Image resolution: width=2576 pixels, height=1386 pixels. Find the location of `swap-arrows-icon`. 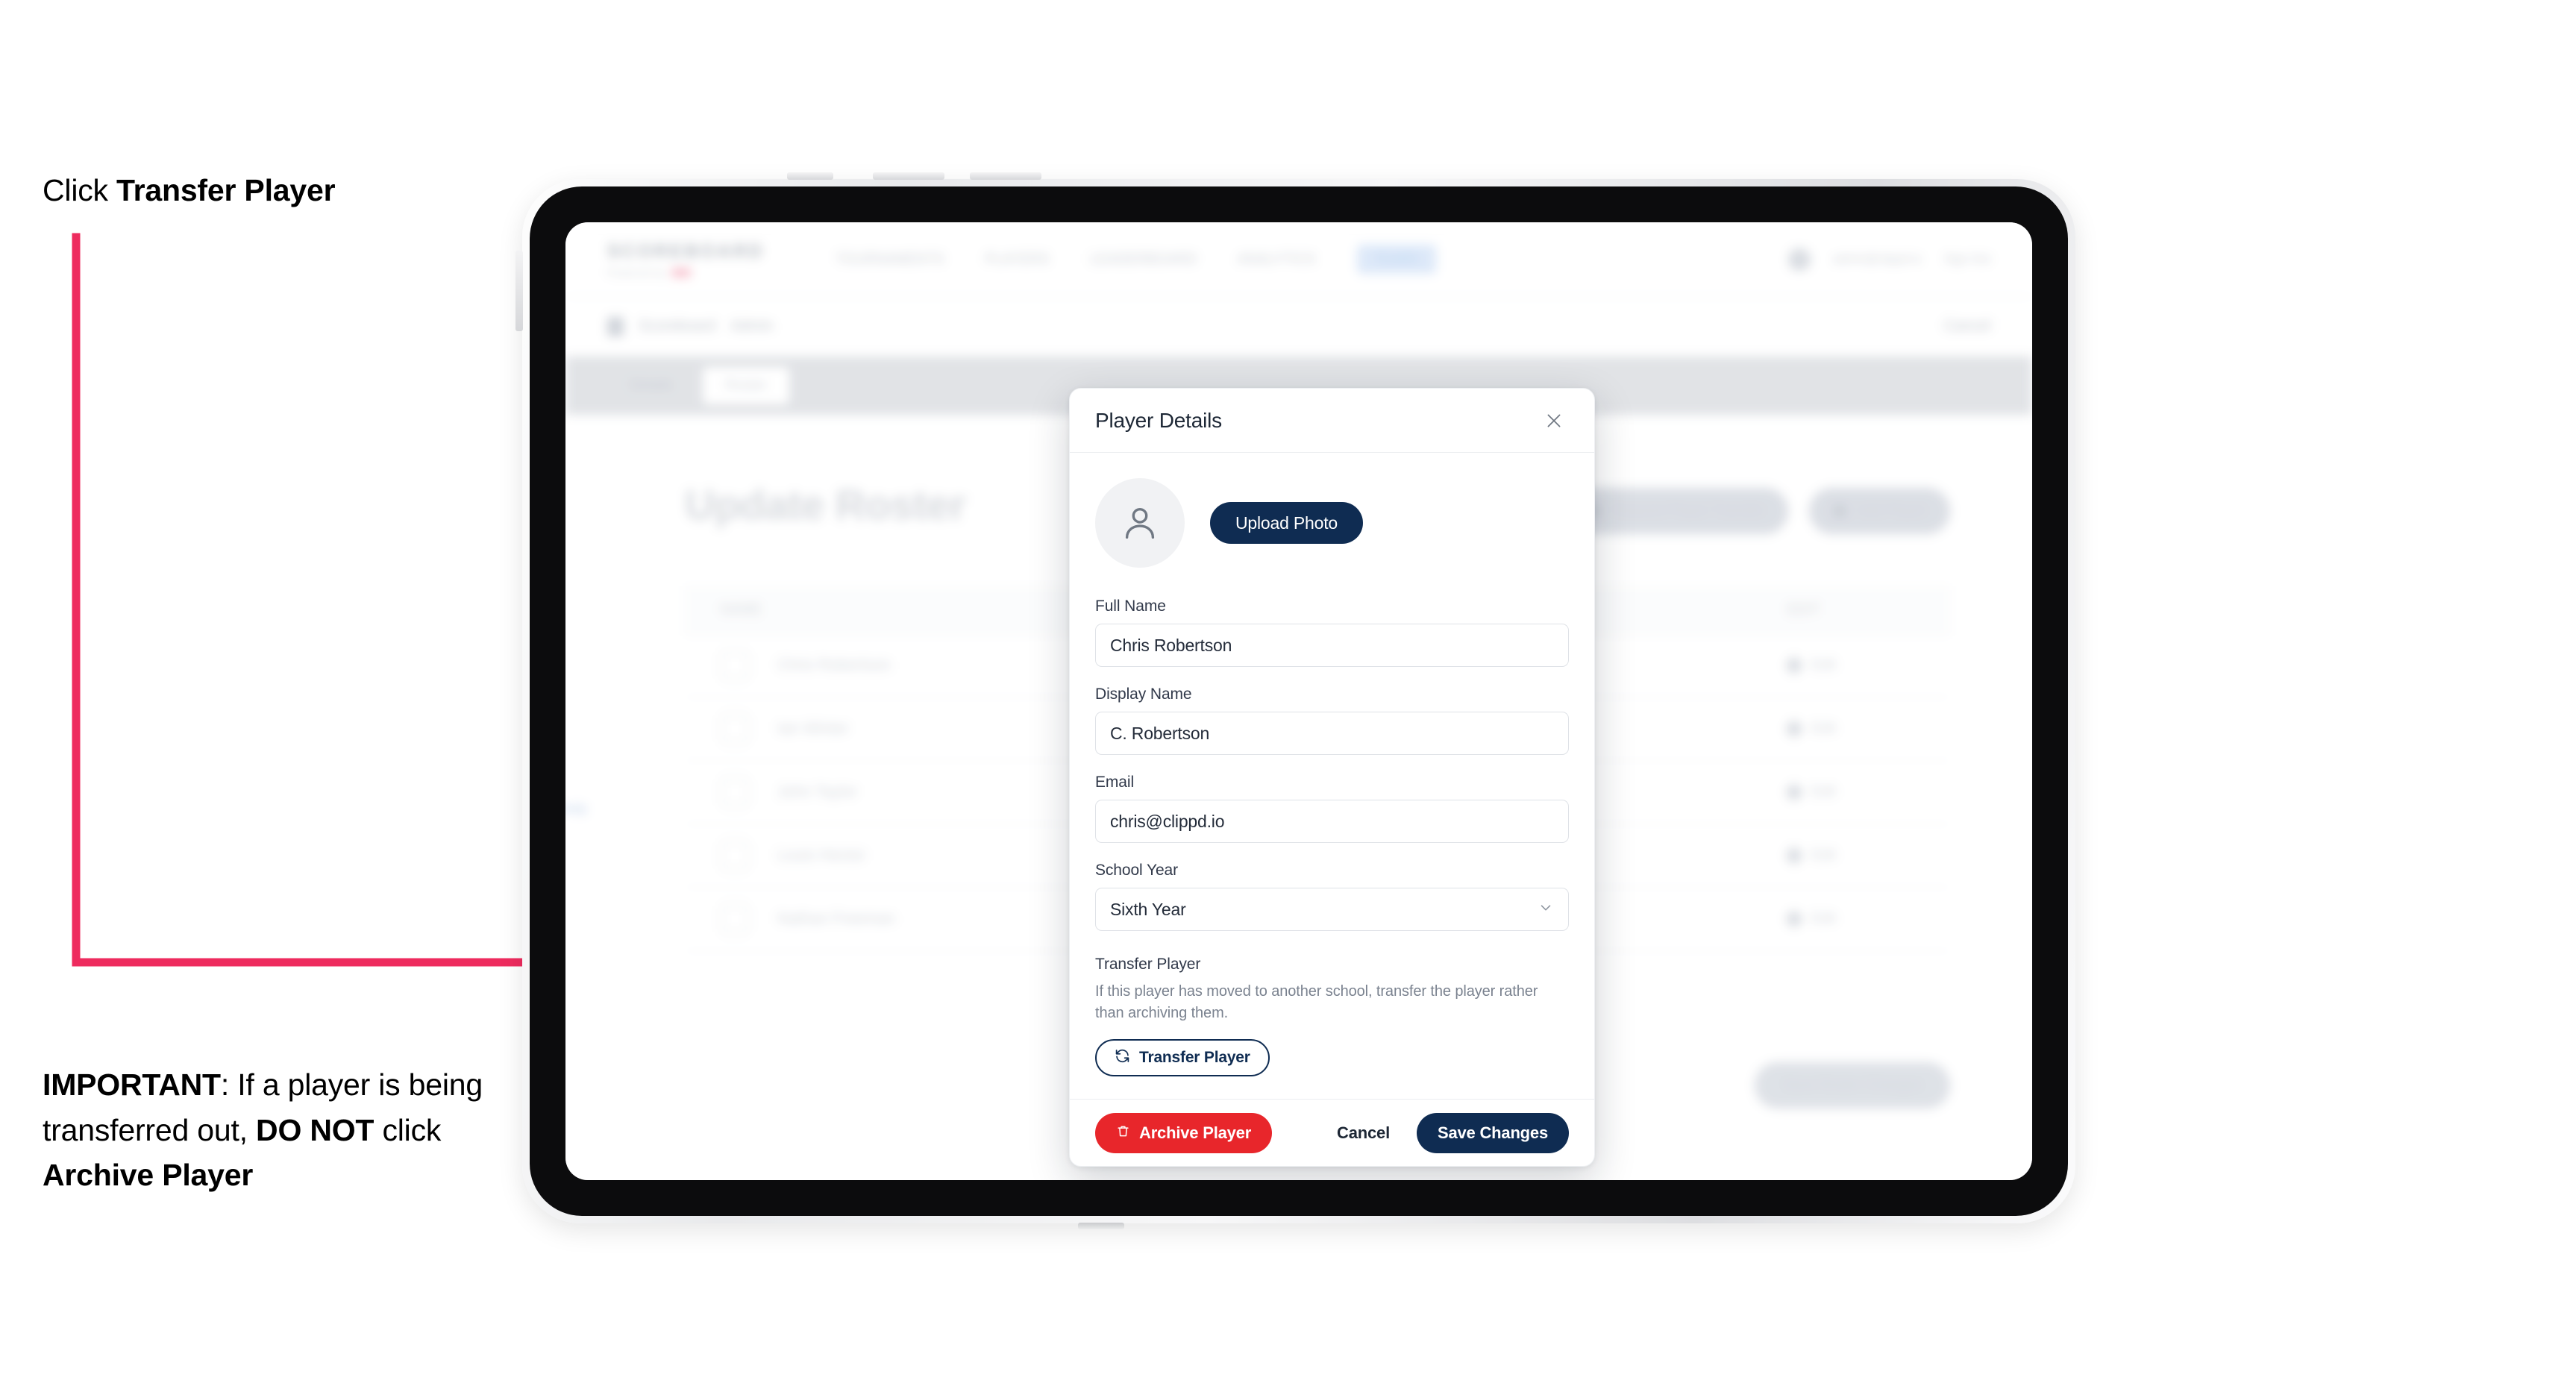

swap-arrows-icon is located at coordinates (1122, 1058).